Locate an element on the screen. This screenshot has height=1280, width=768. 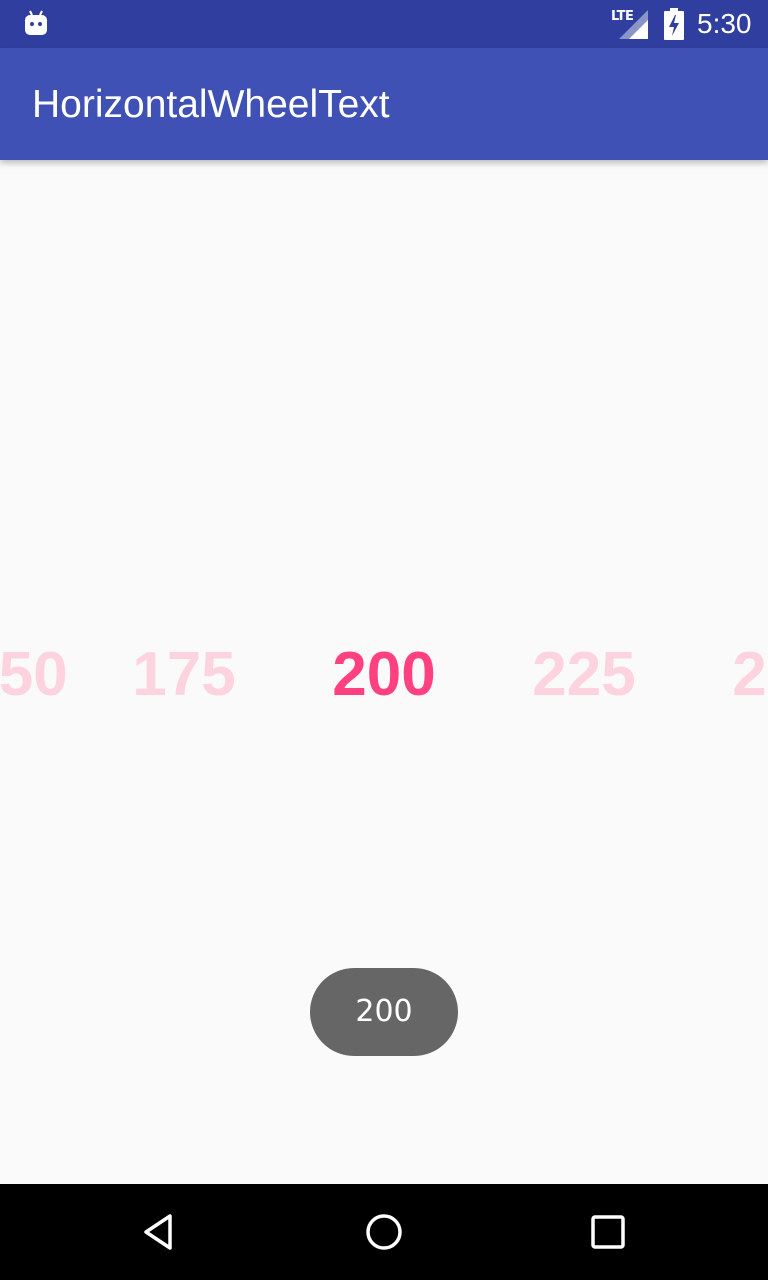
home-icon is located at coordinates (384, 1232).